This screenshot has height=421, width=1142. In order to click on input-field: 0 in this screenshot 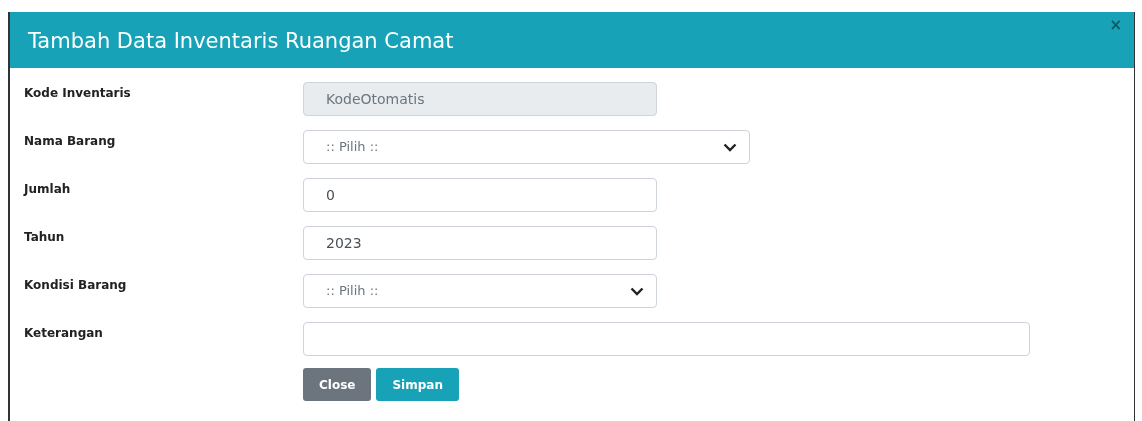, I will do `click(480, 195)`.